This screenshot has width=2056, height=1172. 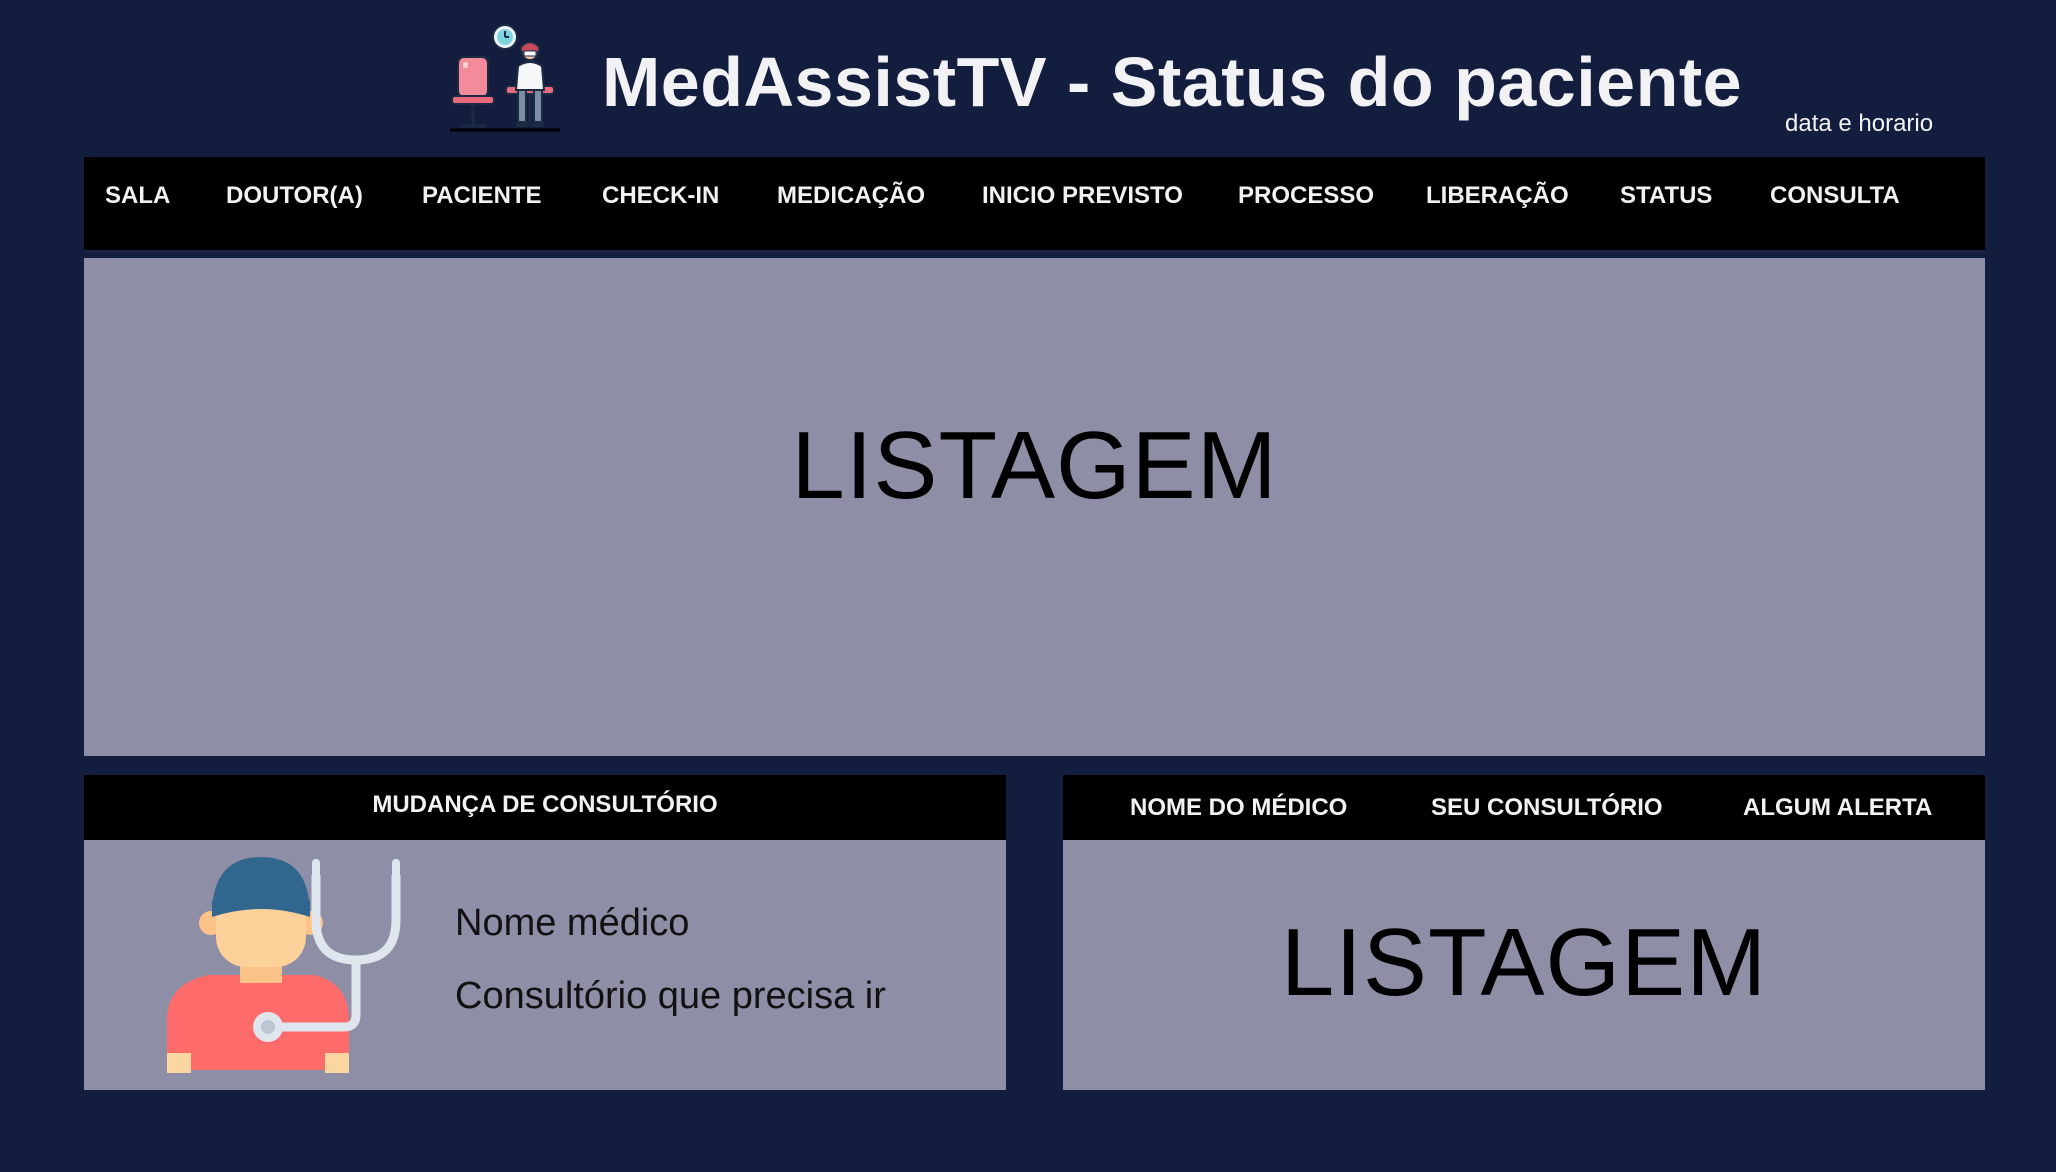 What do you see at coordinates (1838, 807) in the screenshot?
I see `column-header-alerta: ALGUM ALERTA` at bounding box center [1838, 807].